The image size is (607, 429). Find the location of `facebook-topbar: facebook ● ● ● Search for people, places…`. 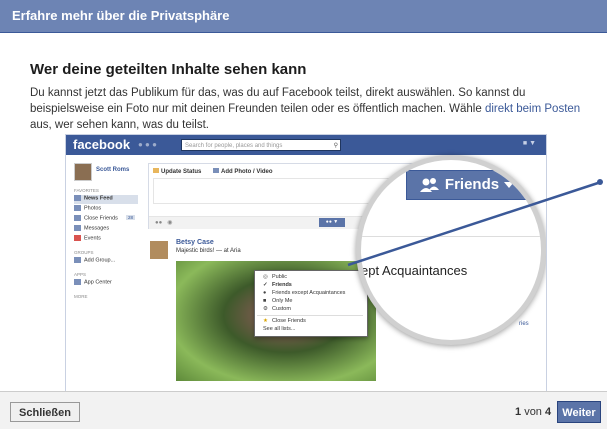

facebook-topbar: facebook ● ● ● Search for people, places… is located at coordinates (306, 145).